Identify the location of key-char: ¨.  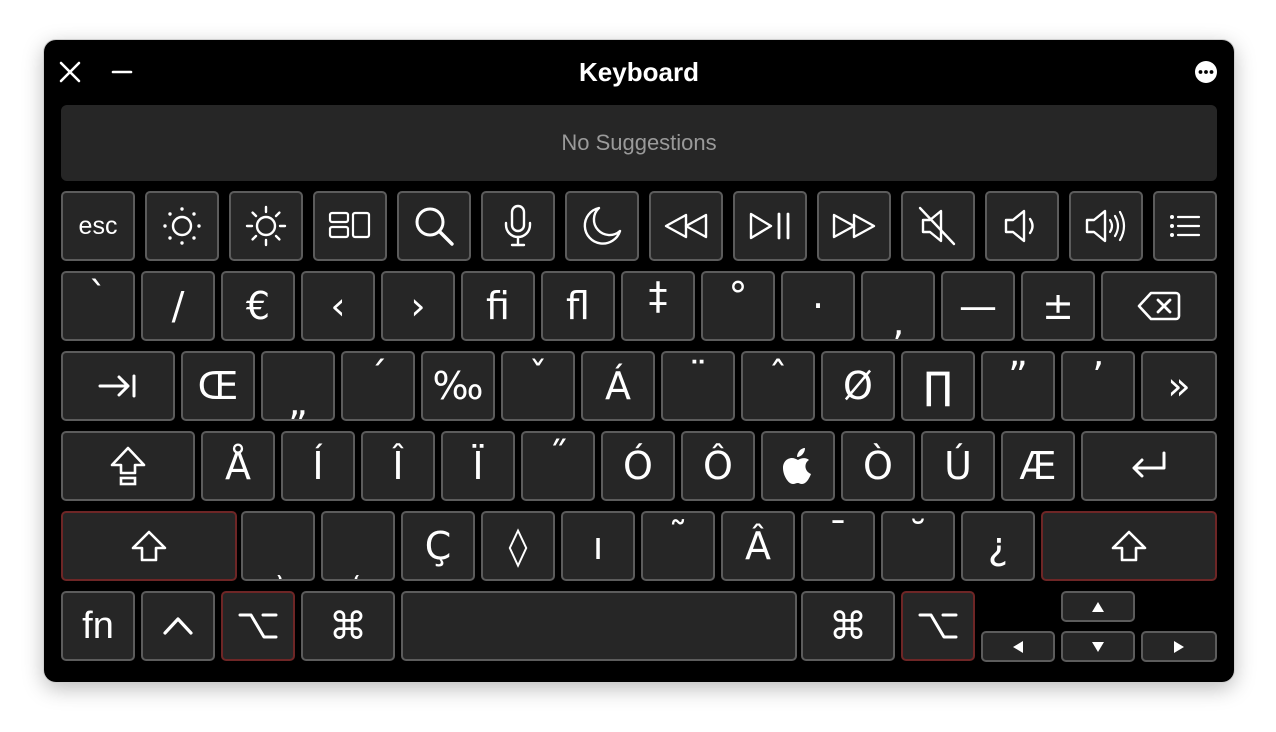
(698, 386).